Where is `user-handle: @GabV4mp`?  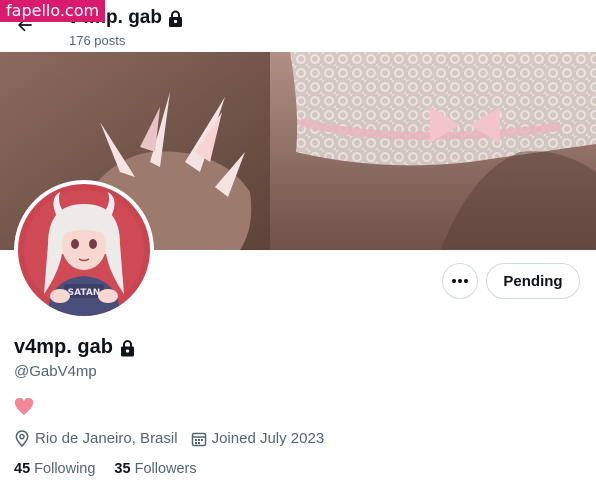 user-handle: @GabV4mp is located at coordinates (55, 371).